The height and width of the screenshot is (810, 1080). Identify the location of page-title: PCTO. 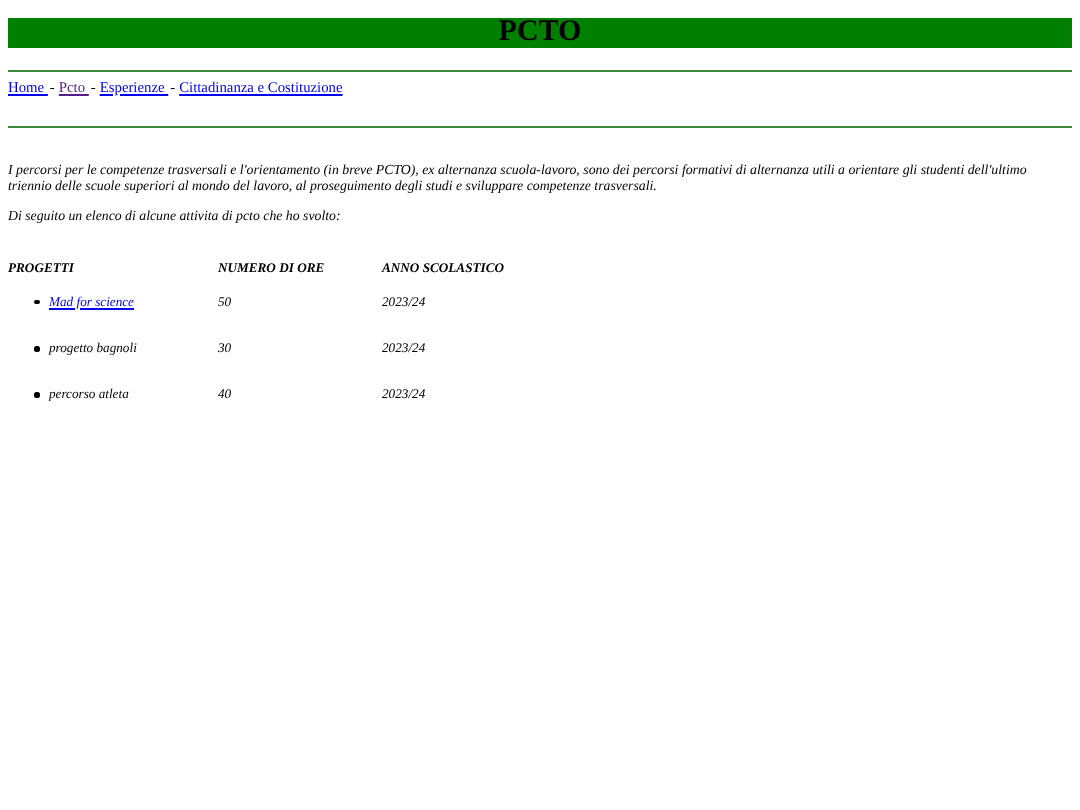
(540, 33).